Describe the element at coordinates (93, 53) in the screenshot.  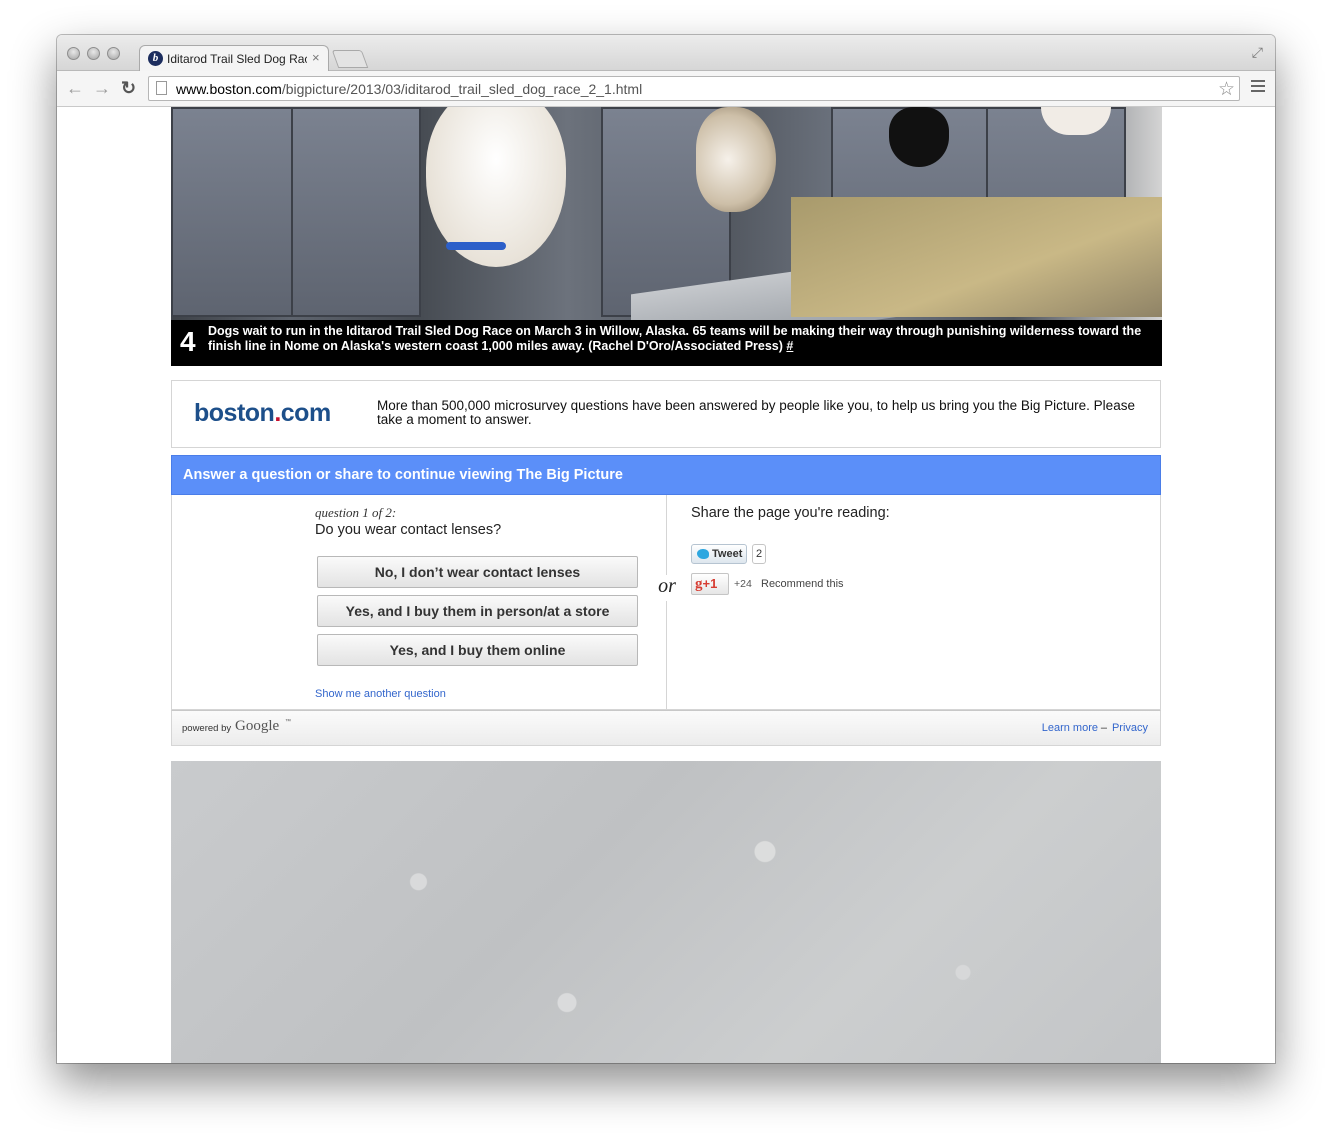
I see `minimize-window-button` at that location.